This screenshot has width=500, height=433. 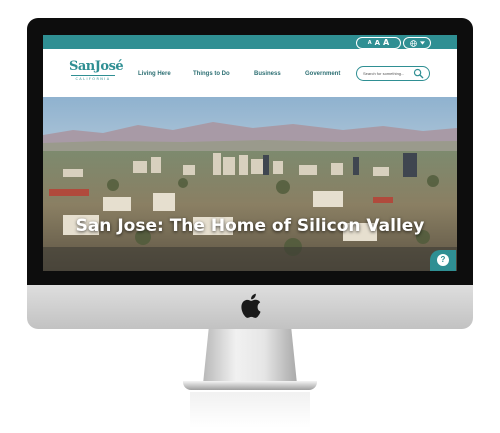 I want to click on monitor-stand-neck, so click(x=250, y=356).